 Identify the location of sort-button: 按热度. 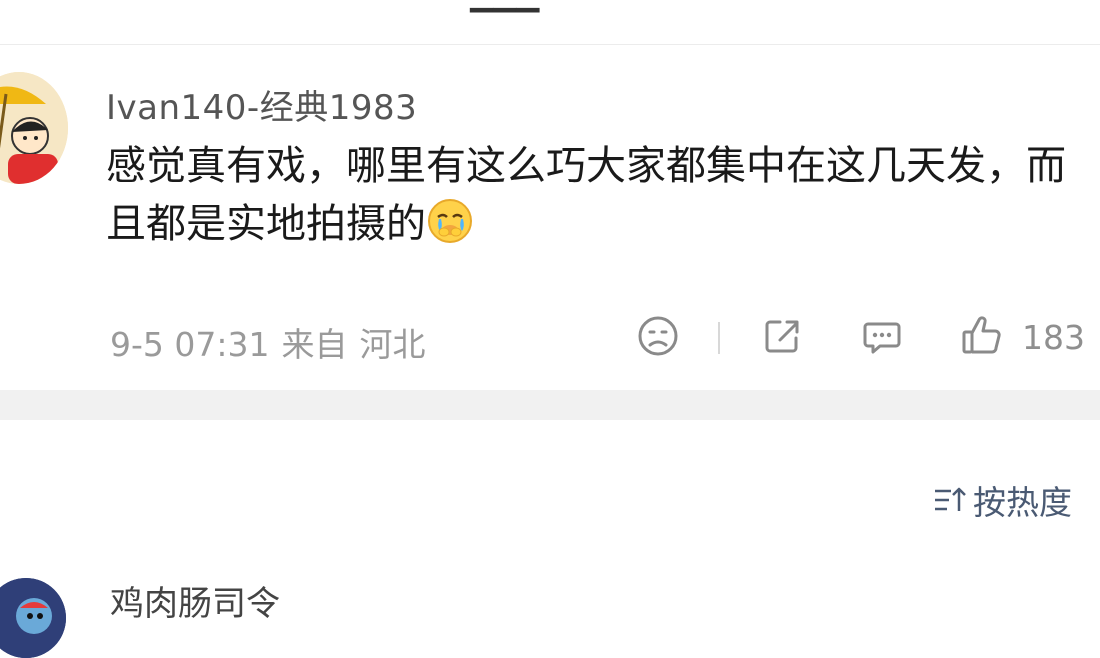
(1002, 500).